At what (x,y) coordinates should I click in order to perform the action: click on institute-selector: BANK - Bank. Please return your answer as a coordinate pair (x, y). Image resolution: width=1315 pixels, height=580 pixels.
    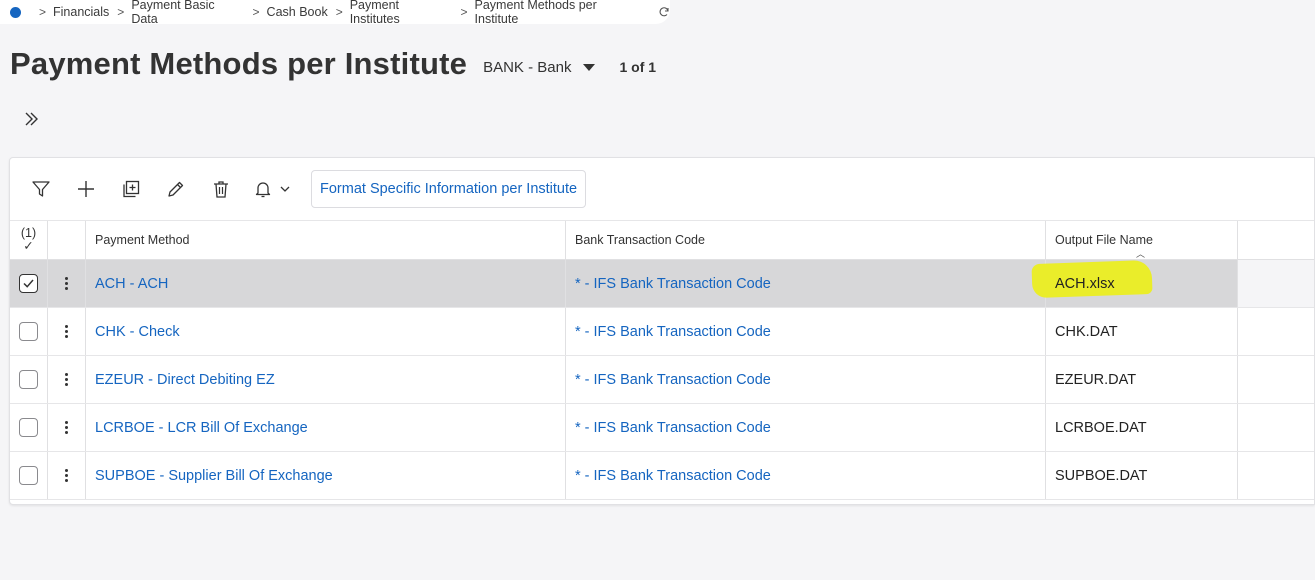
    Looking at the image, I should click on (539, 67).